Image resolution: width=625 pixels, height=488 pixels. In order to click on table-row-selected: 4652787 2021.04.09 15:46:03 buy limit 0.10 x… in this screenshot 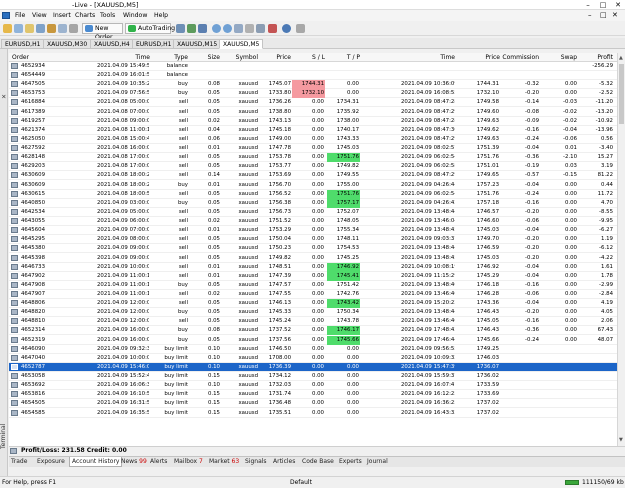, I will do `click(313, 367)`.